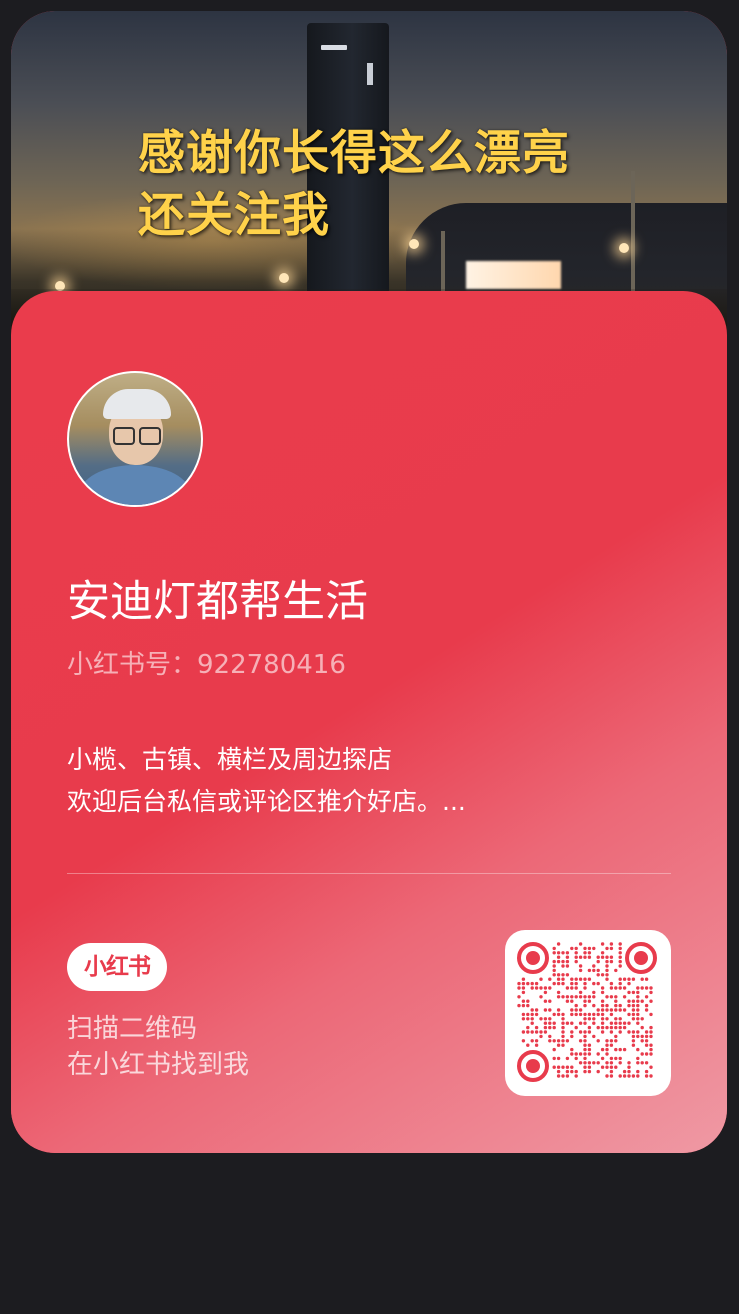 This screenshot has height=1314, width=739. What do you see at coordinates (135, 439) in the screenshot?
I see `avatar` at bounding box center [135, 439].